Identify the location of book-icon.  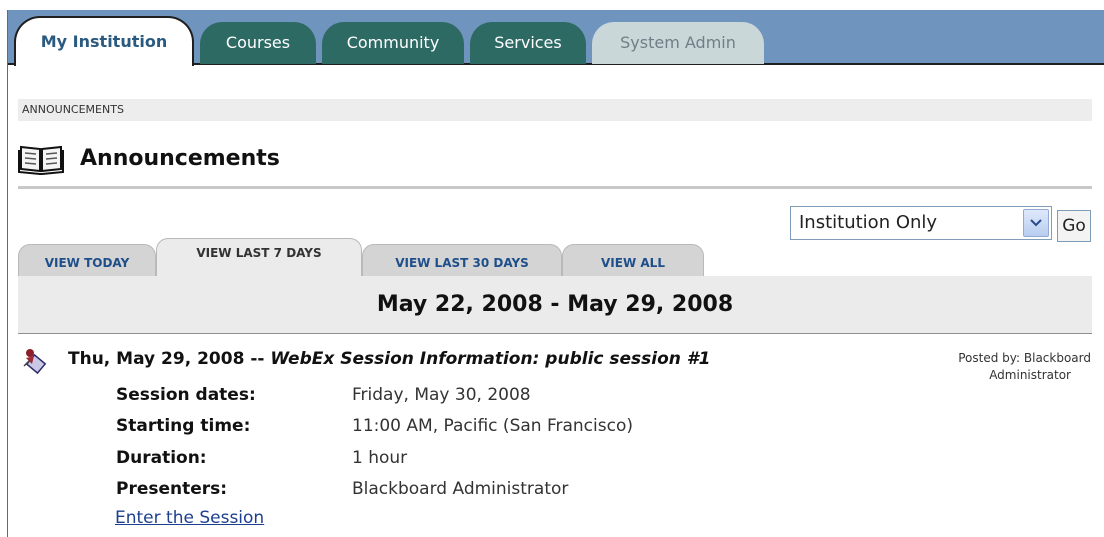
(41, 160).